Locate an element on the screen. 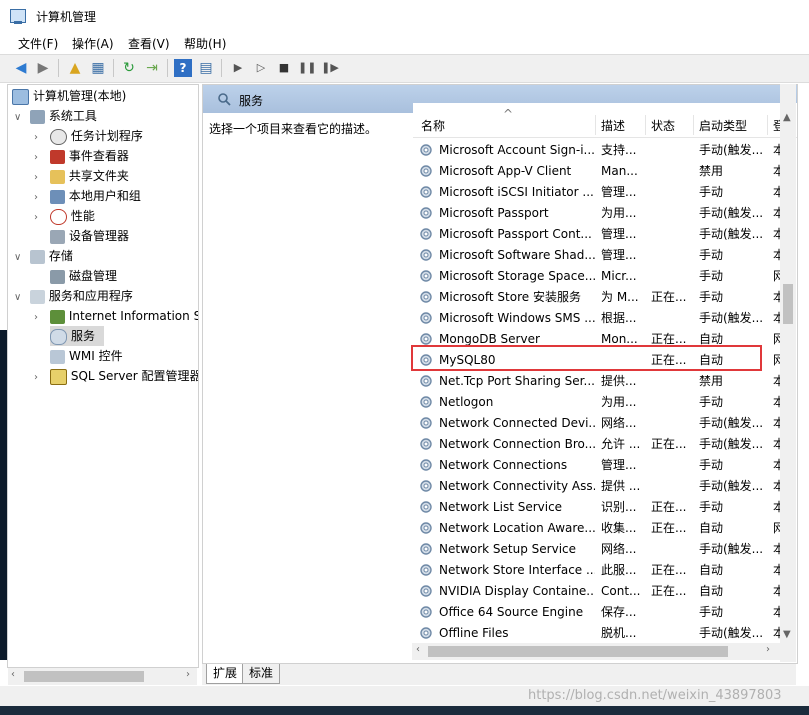 The width and height of the screenshot is (809, 715). tree-item-local-users: › 本地用户和组 is located at coordinates (87, 196).